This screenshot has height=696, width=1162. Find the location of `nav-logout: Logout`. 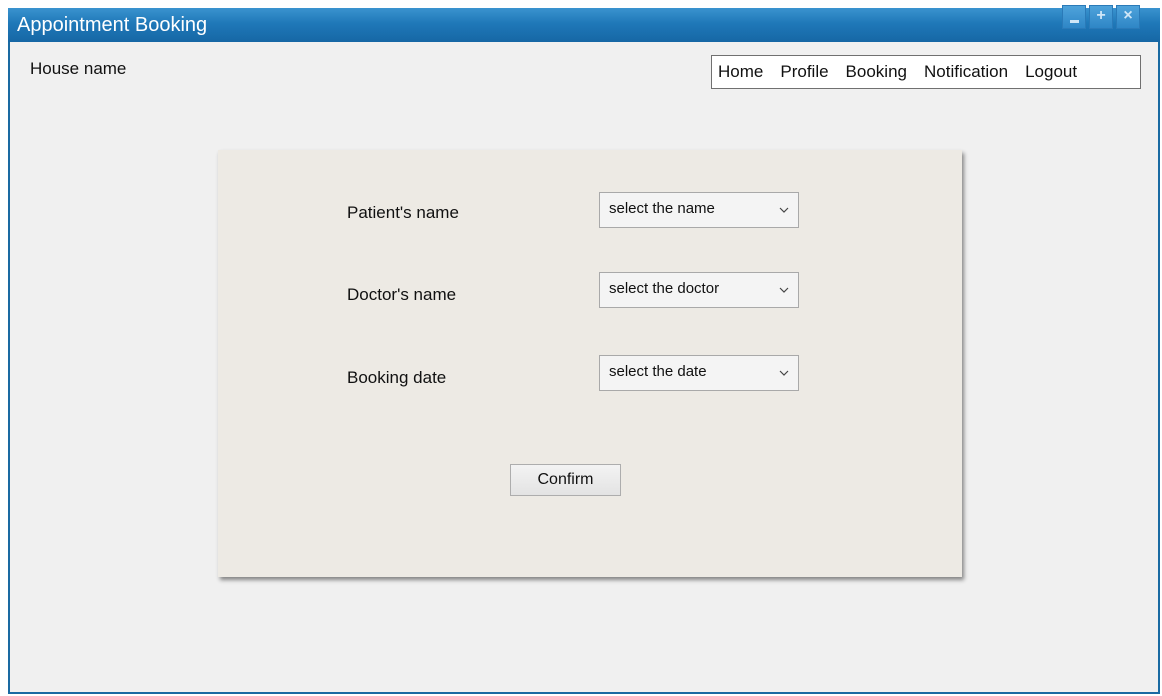

nav-logout: Logout is located at coordinates (1051, 72).